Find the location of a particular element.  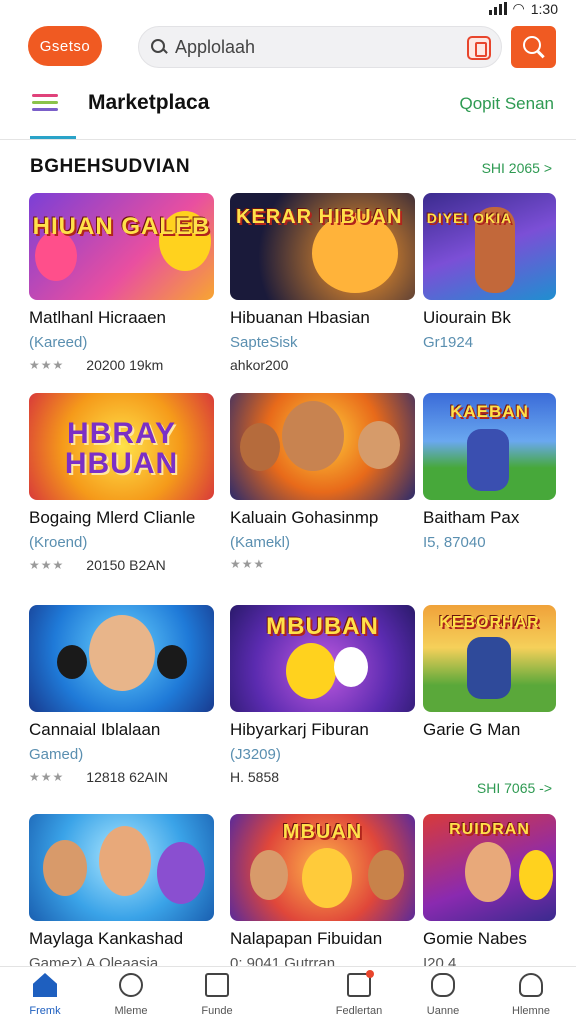

game-meta: H. 5858 is located at coordinates (255, 777).